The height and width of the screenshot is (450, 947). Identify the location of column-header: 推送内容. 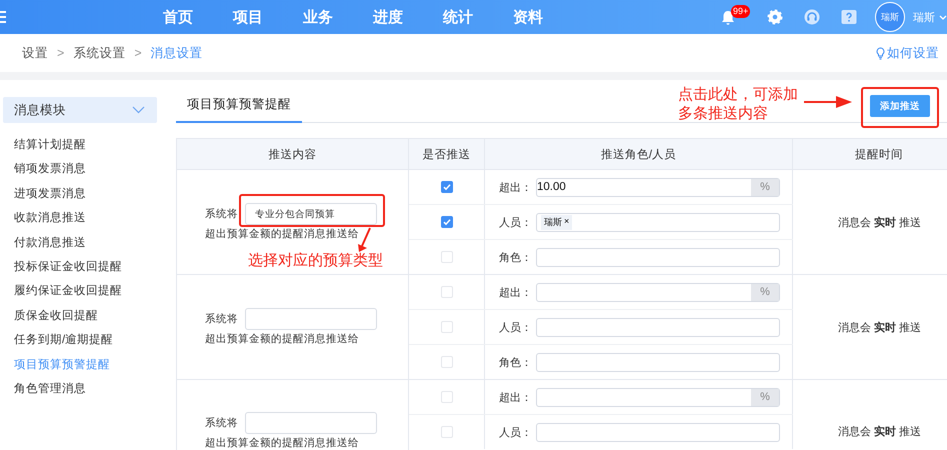
(293, 154).